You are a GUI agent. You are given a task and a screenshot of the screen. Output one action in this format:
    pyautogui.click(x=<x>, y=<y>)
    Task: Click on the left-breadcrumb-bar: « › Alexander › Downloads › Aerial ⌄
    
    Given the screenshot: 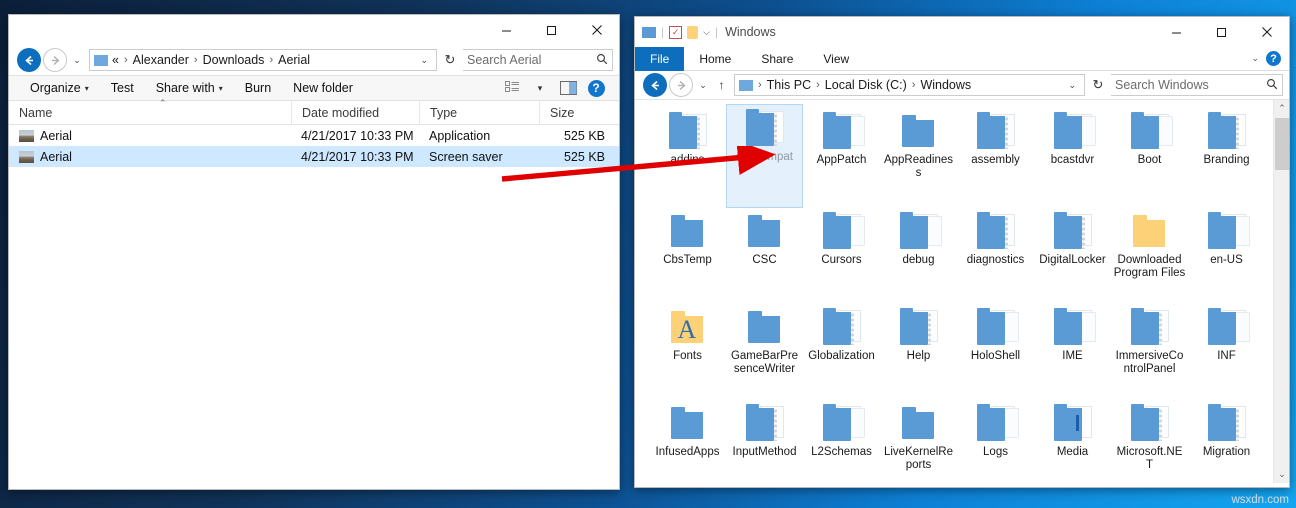 What is the action you would take?
    pyautogui.click(x=263, y=60)
    